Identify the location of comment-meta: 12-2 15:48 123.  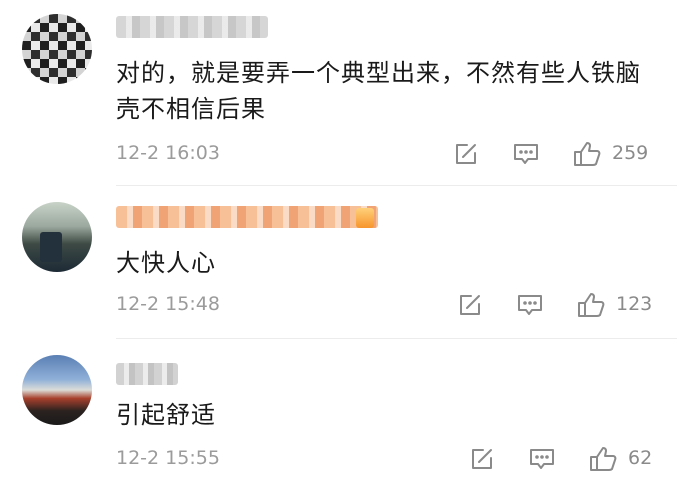
(386, 306).